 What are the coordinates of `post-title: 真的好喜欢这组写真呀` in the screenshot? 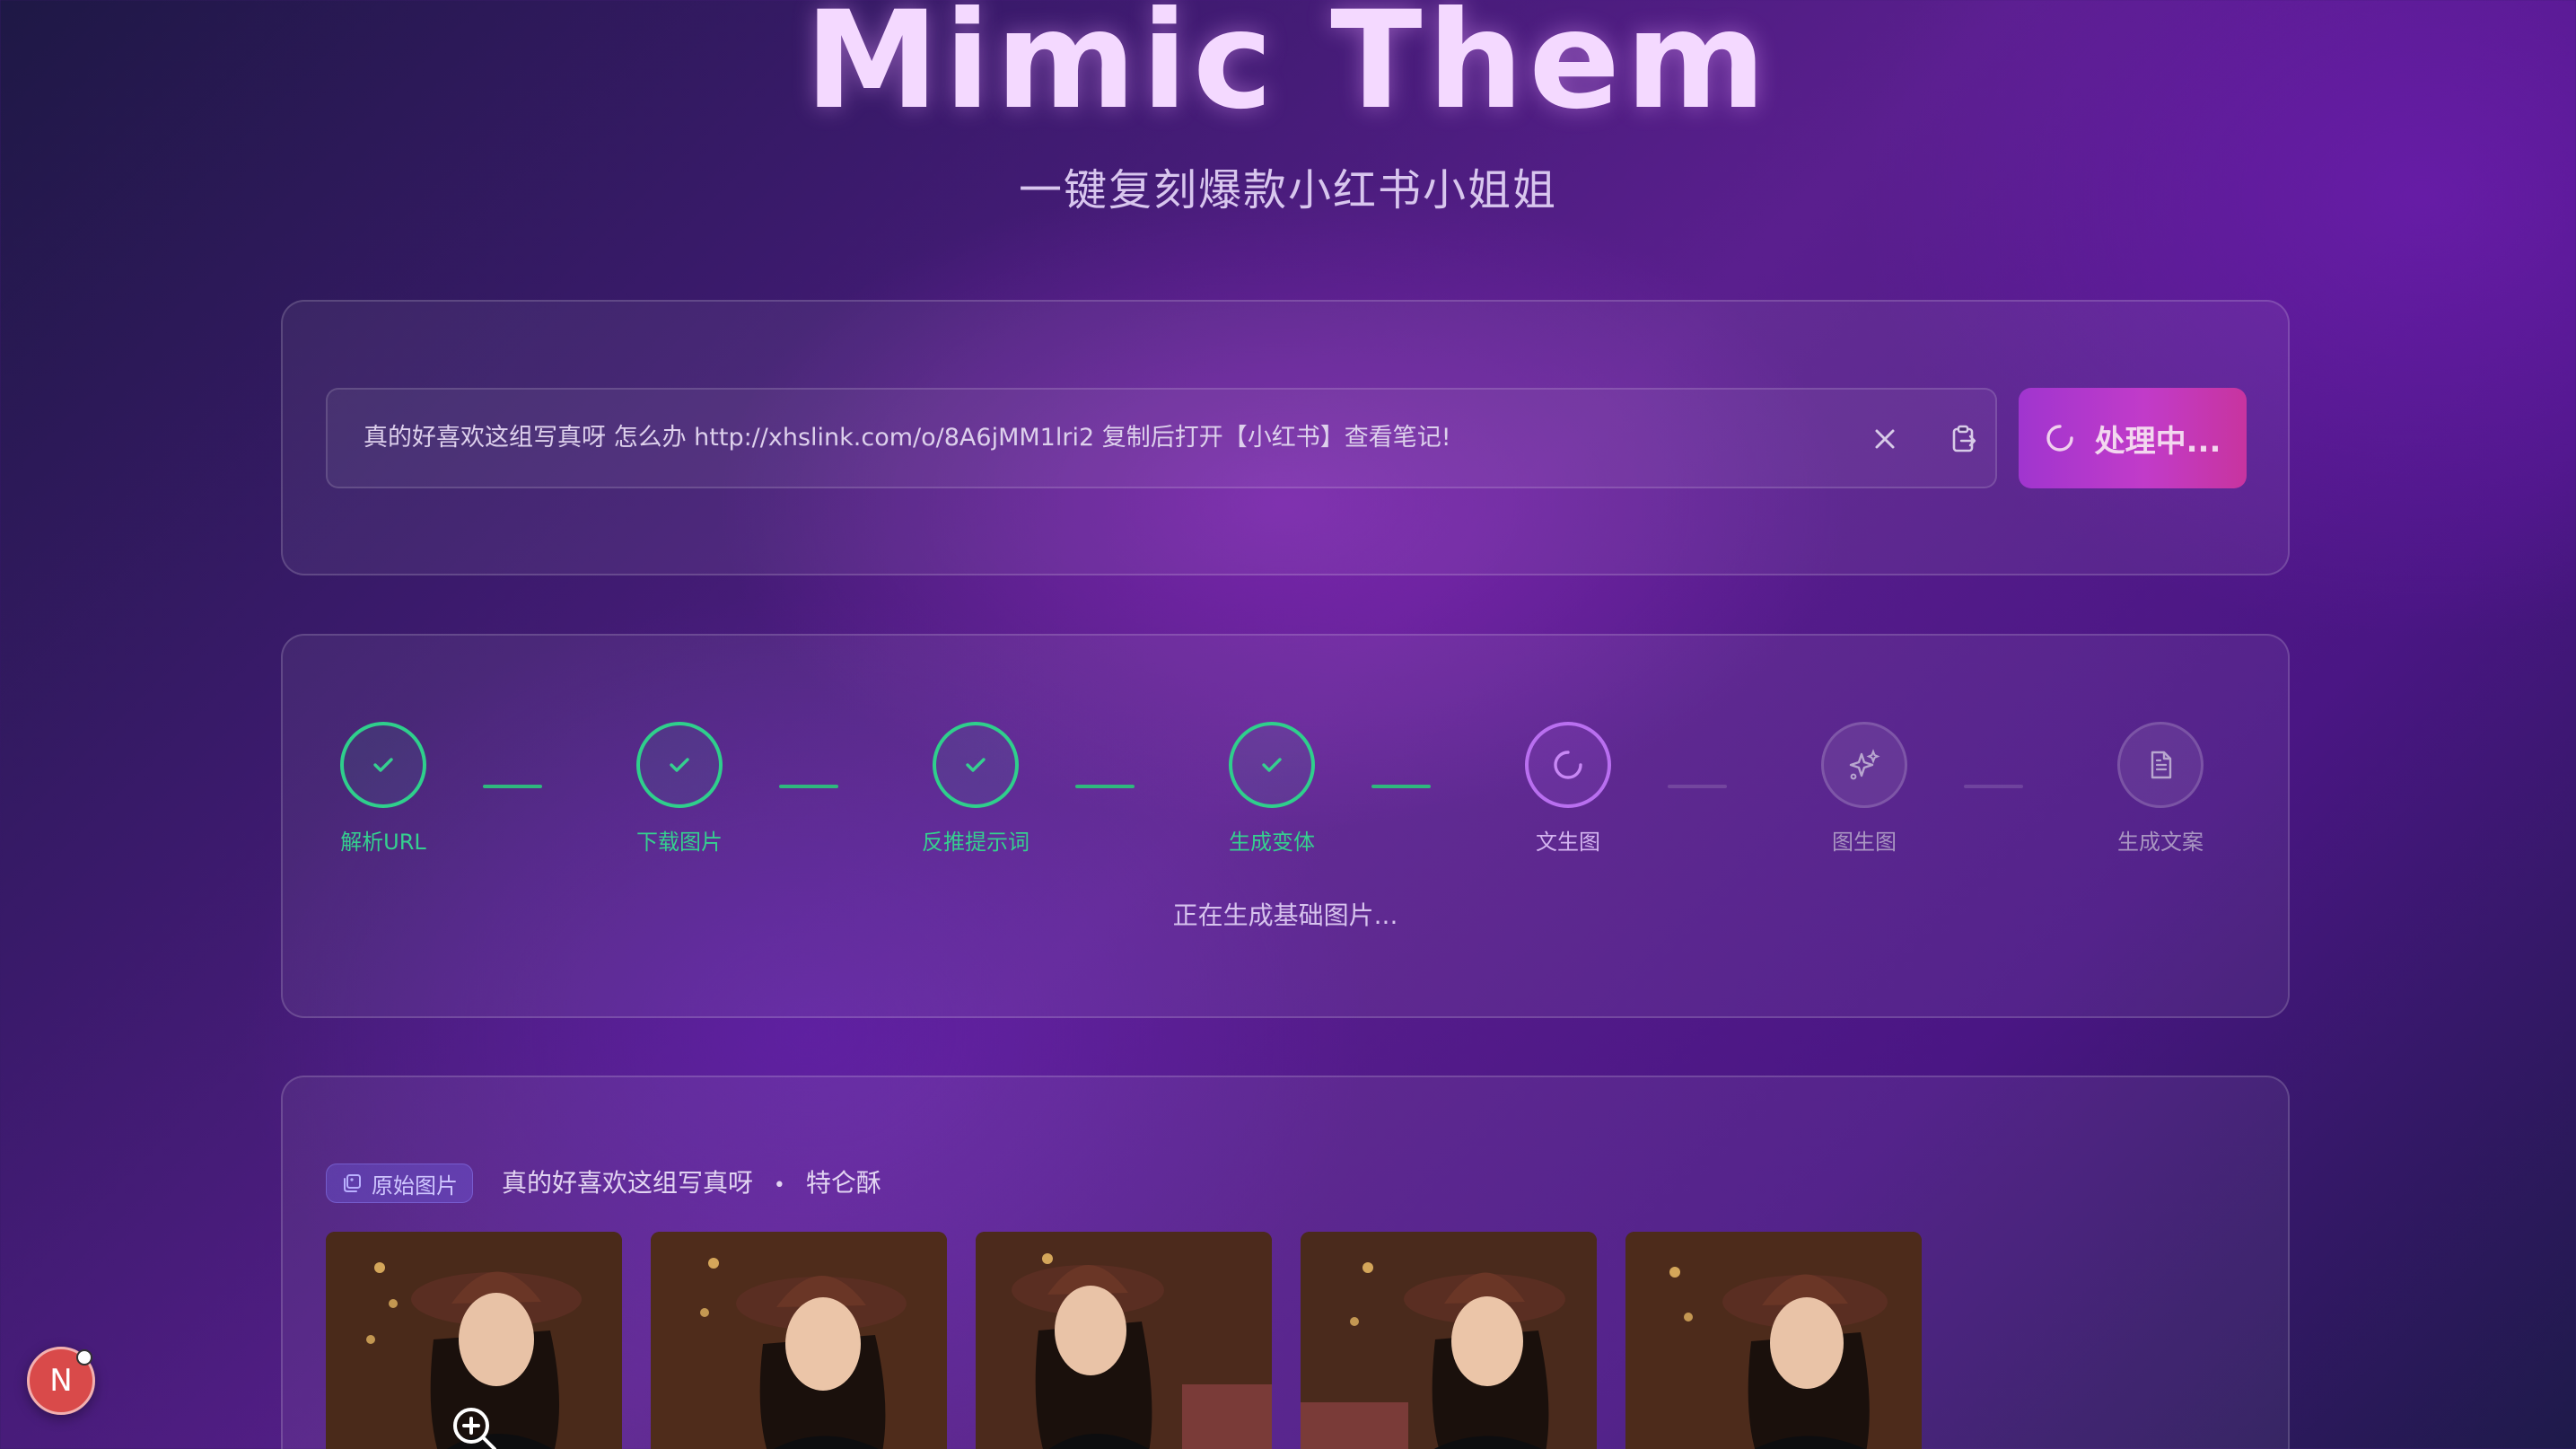 It's located at (628, 1183).